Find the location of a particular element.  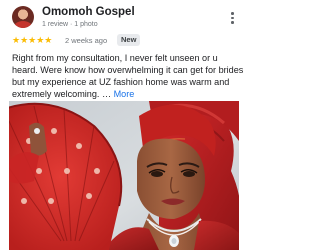

star-rating: ★★★★★ is located at coordinates (32, 40).